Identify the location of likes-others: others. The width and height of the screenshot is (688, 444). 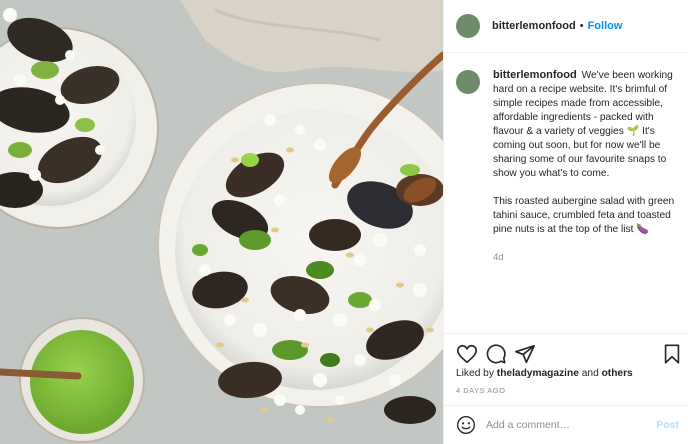
(617, 373).